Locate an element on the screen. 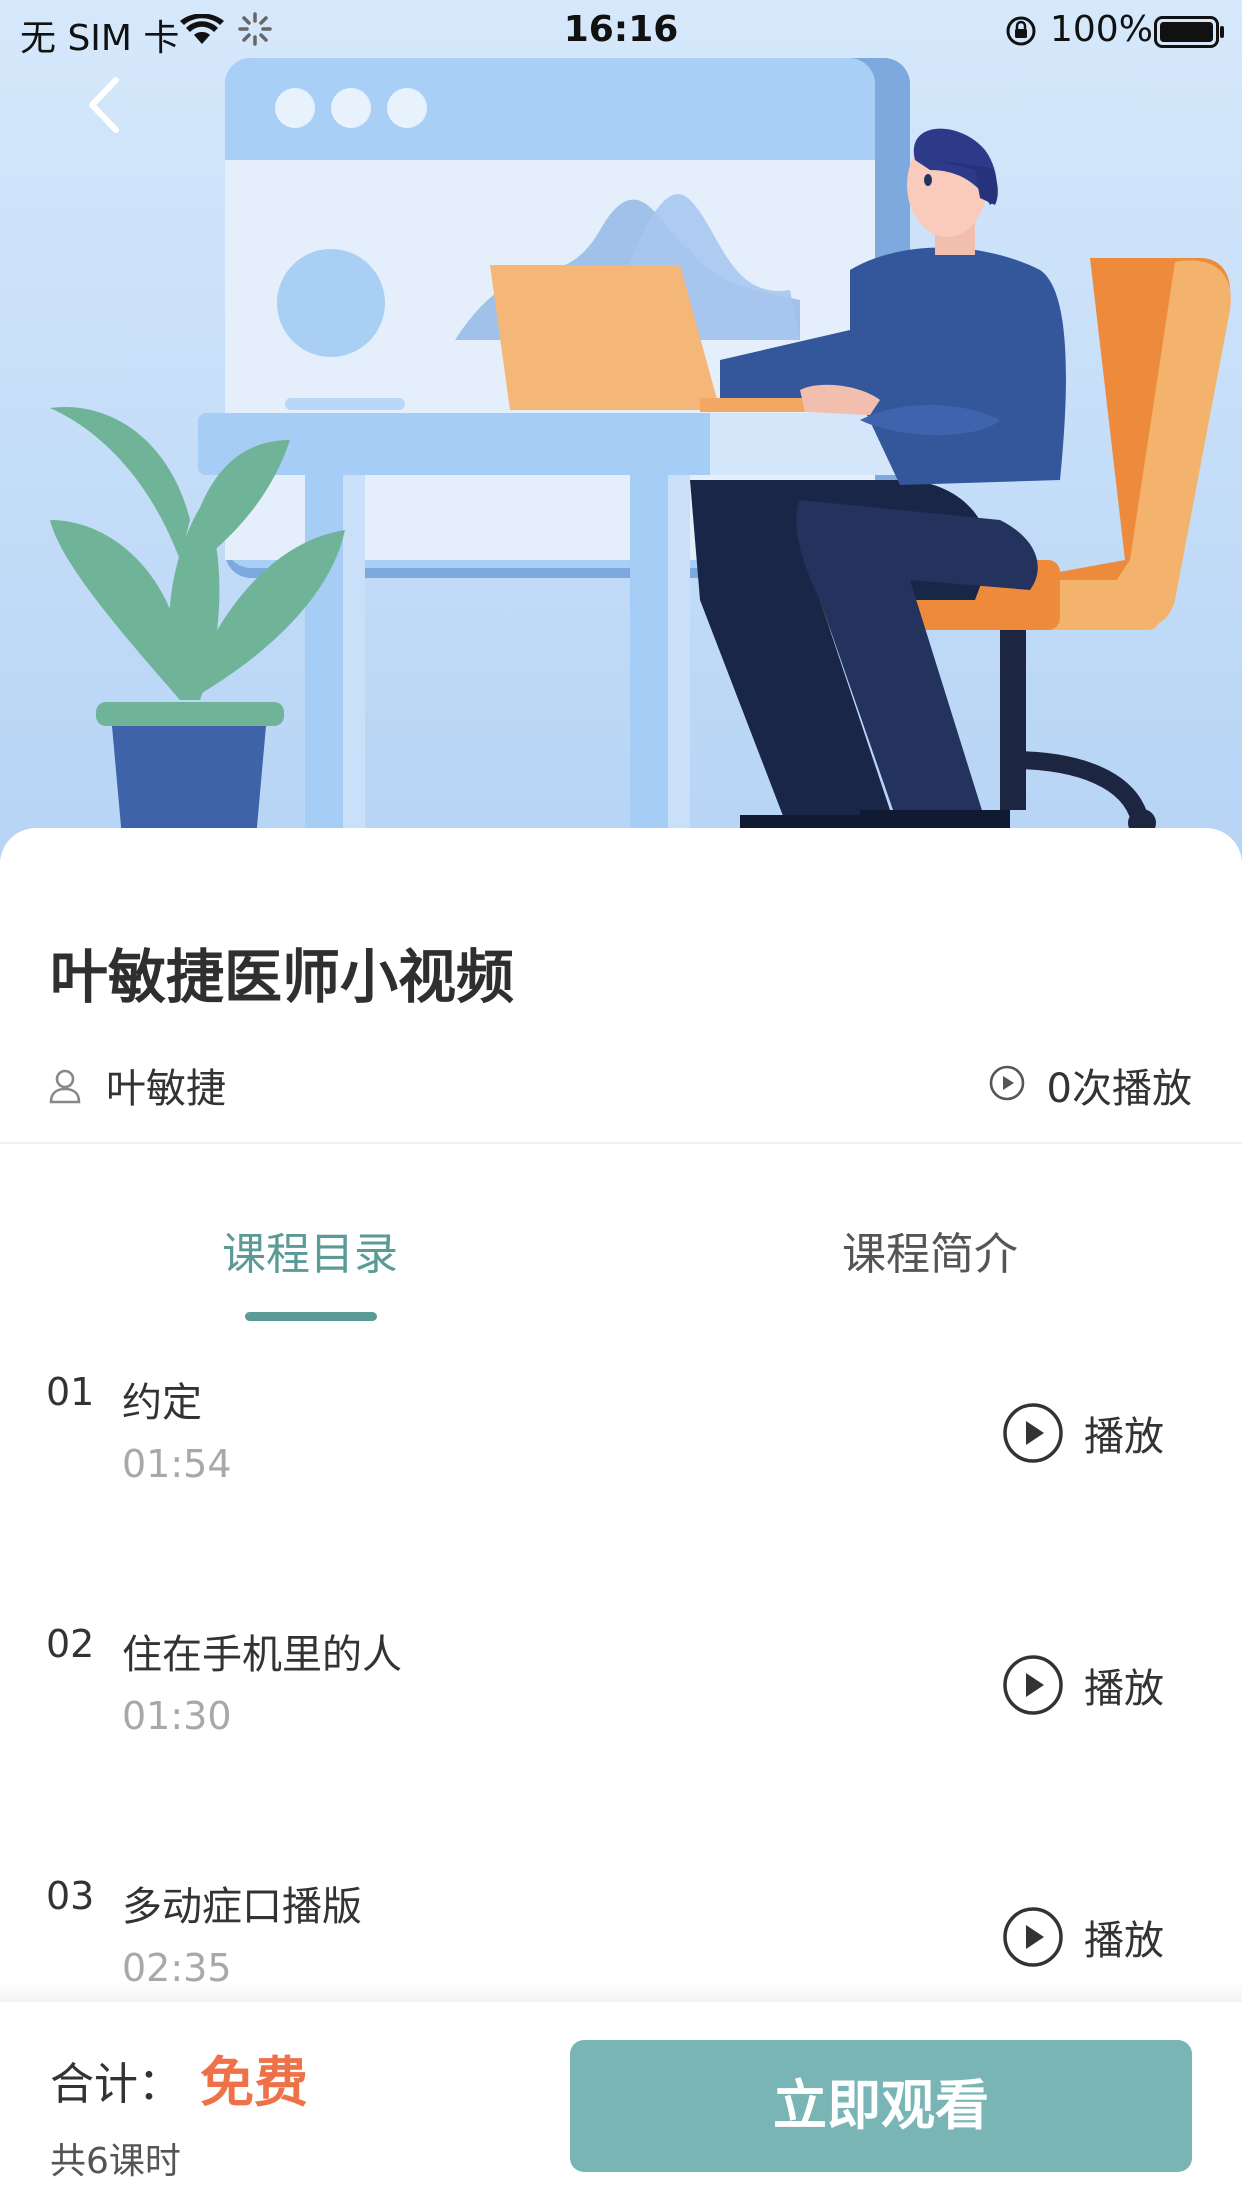 The width and height of the screenshot is (1242, 2208). tab-catalog: 课程目录 is located at coordinates (310, 1250).